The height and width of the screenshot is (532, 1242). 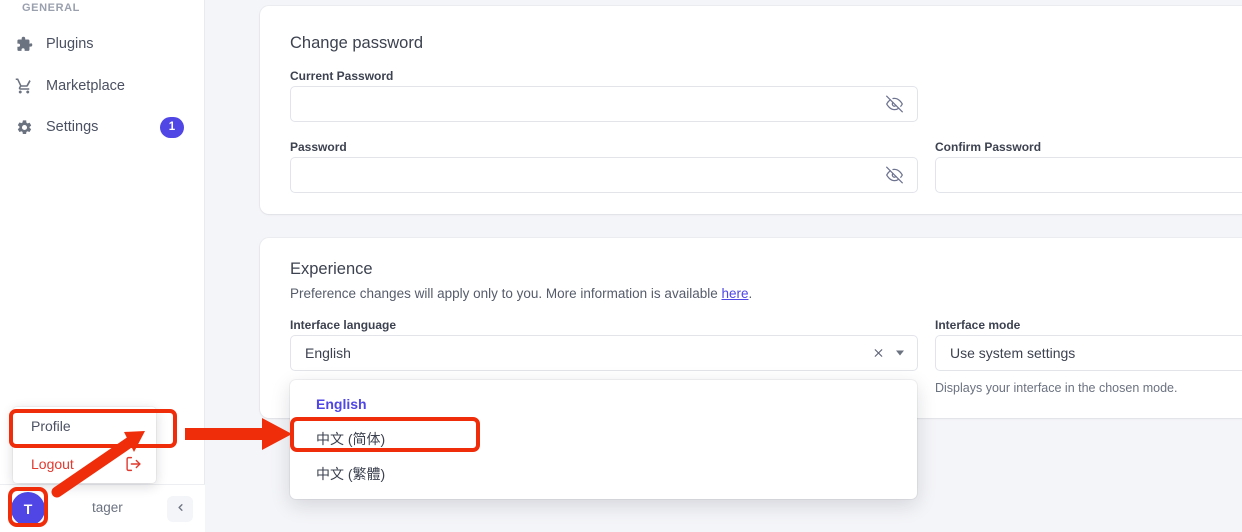 What do you see at coordinates (72, 127) in the screenshot?
I see `sidebar-item-label: Settings` at bounding box center [72, 127].